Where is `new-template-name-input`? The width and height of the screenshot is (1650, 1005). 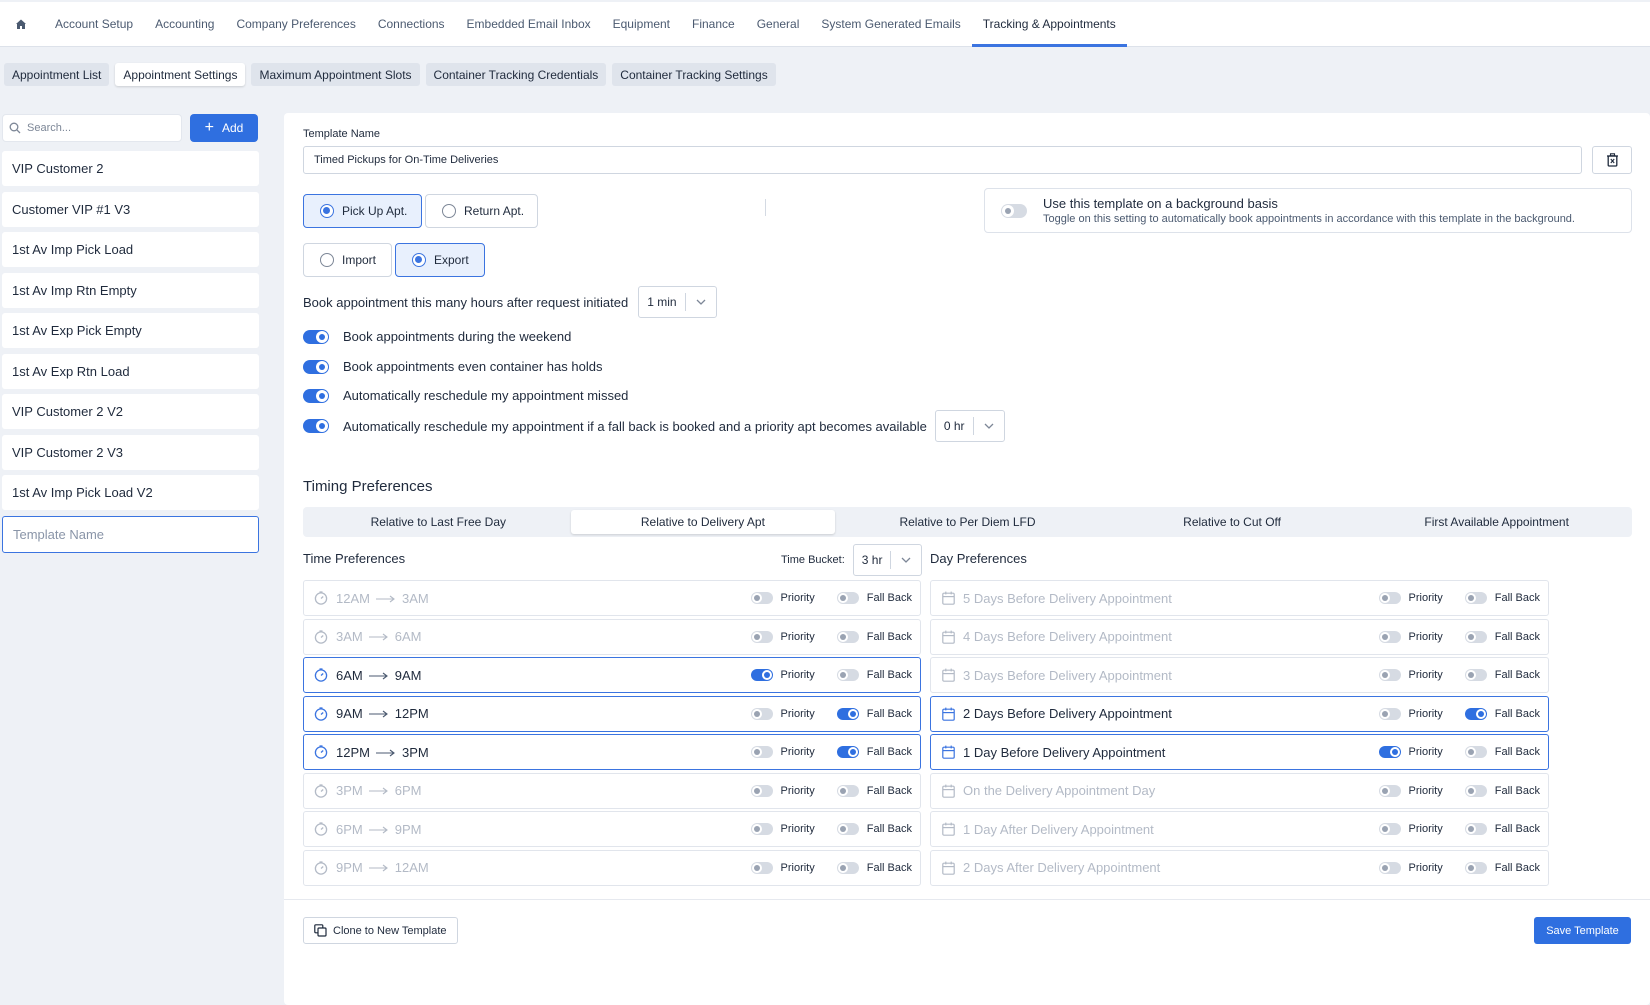 new-template-name-input is located at coordinates (128, 534).